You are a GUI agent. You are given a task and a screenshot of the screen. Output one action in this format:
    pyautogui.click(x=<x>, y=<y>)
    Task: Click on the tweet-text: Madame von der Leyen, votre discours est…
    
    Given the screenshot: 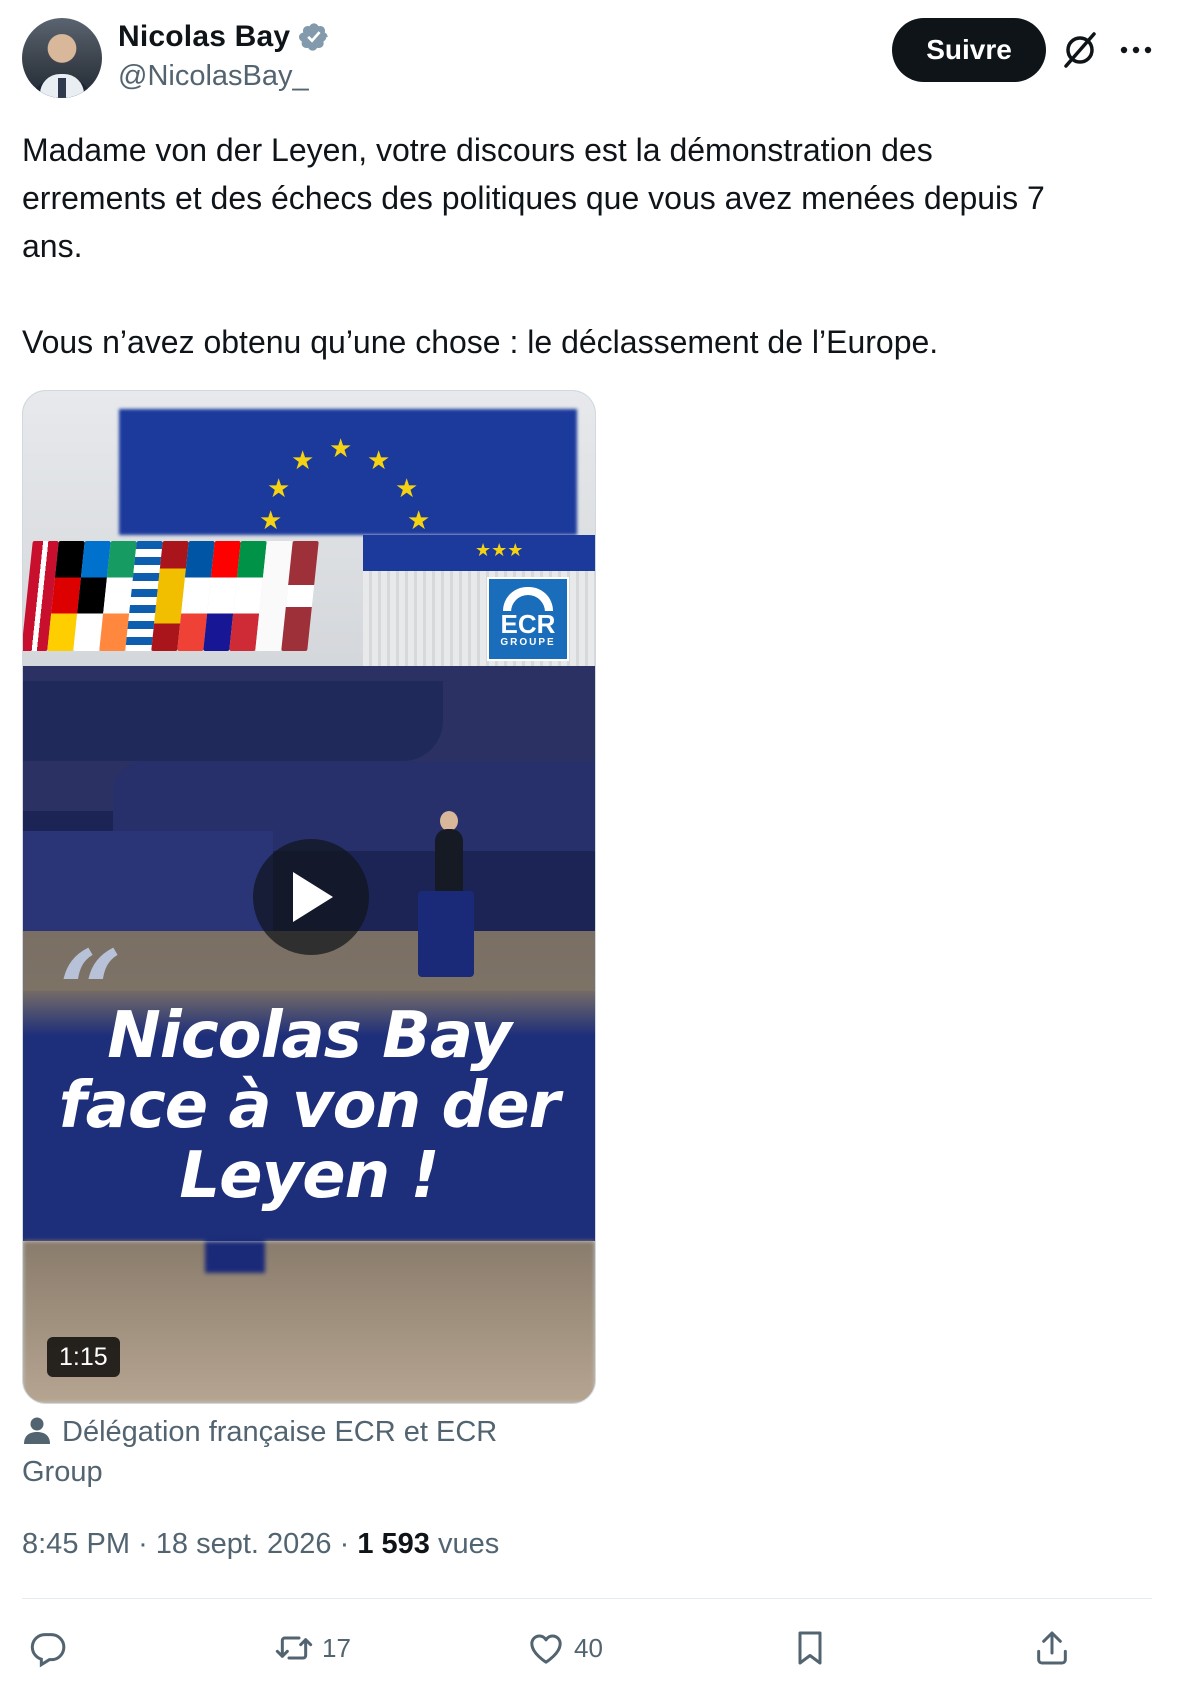 What is the action you would take?
    pyautogui.click(x=533, y=246)
    